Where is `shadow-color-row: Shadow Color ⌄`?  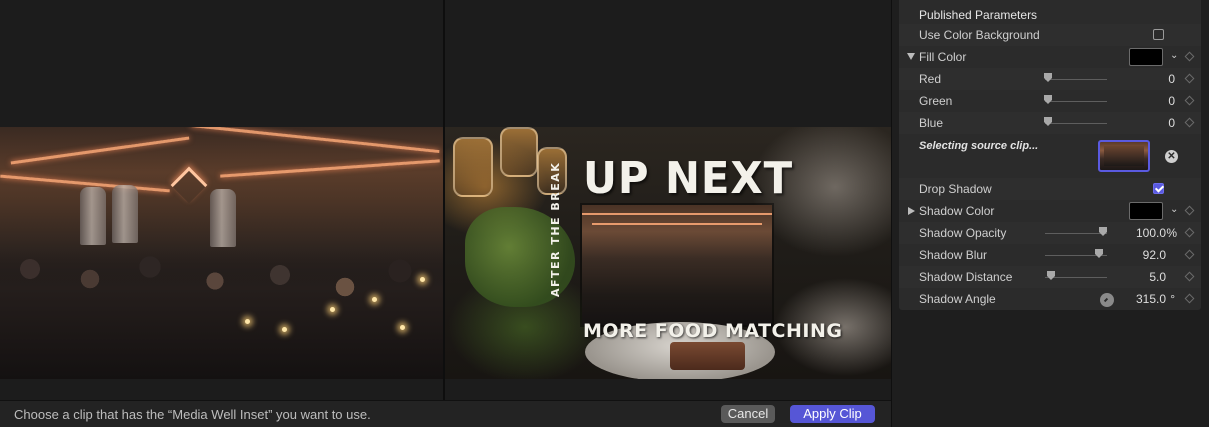
shadow-color-row: Shadow Color ⌄ is located at coordinates (1050, 211).